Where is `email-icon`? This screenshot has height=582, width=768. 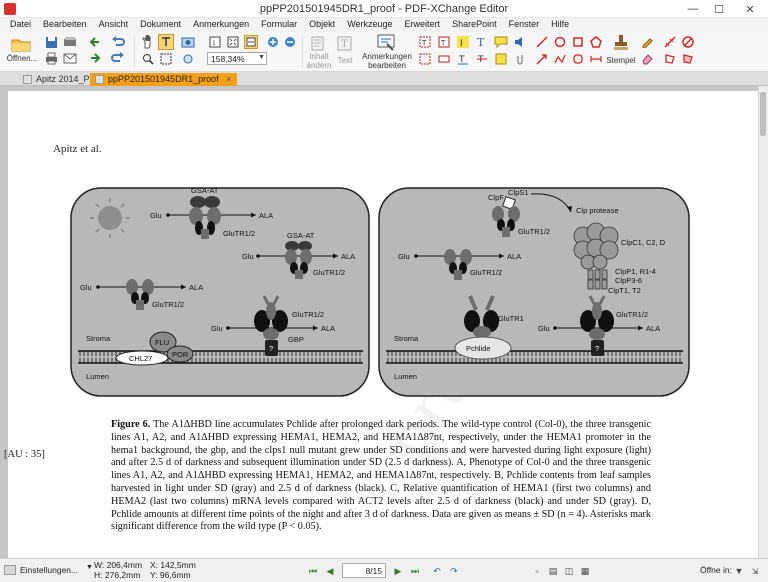 email-icon is located at coordinates (70, 58).